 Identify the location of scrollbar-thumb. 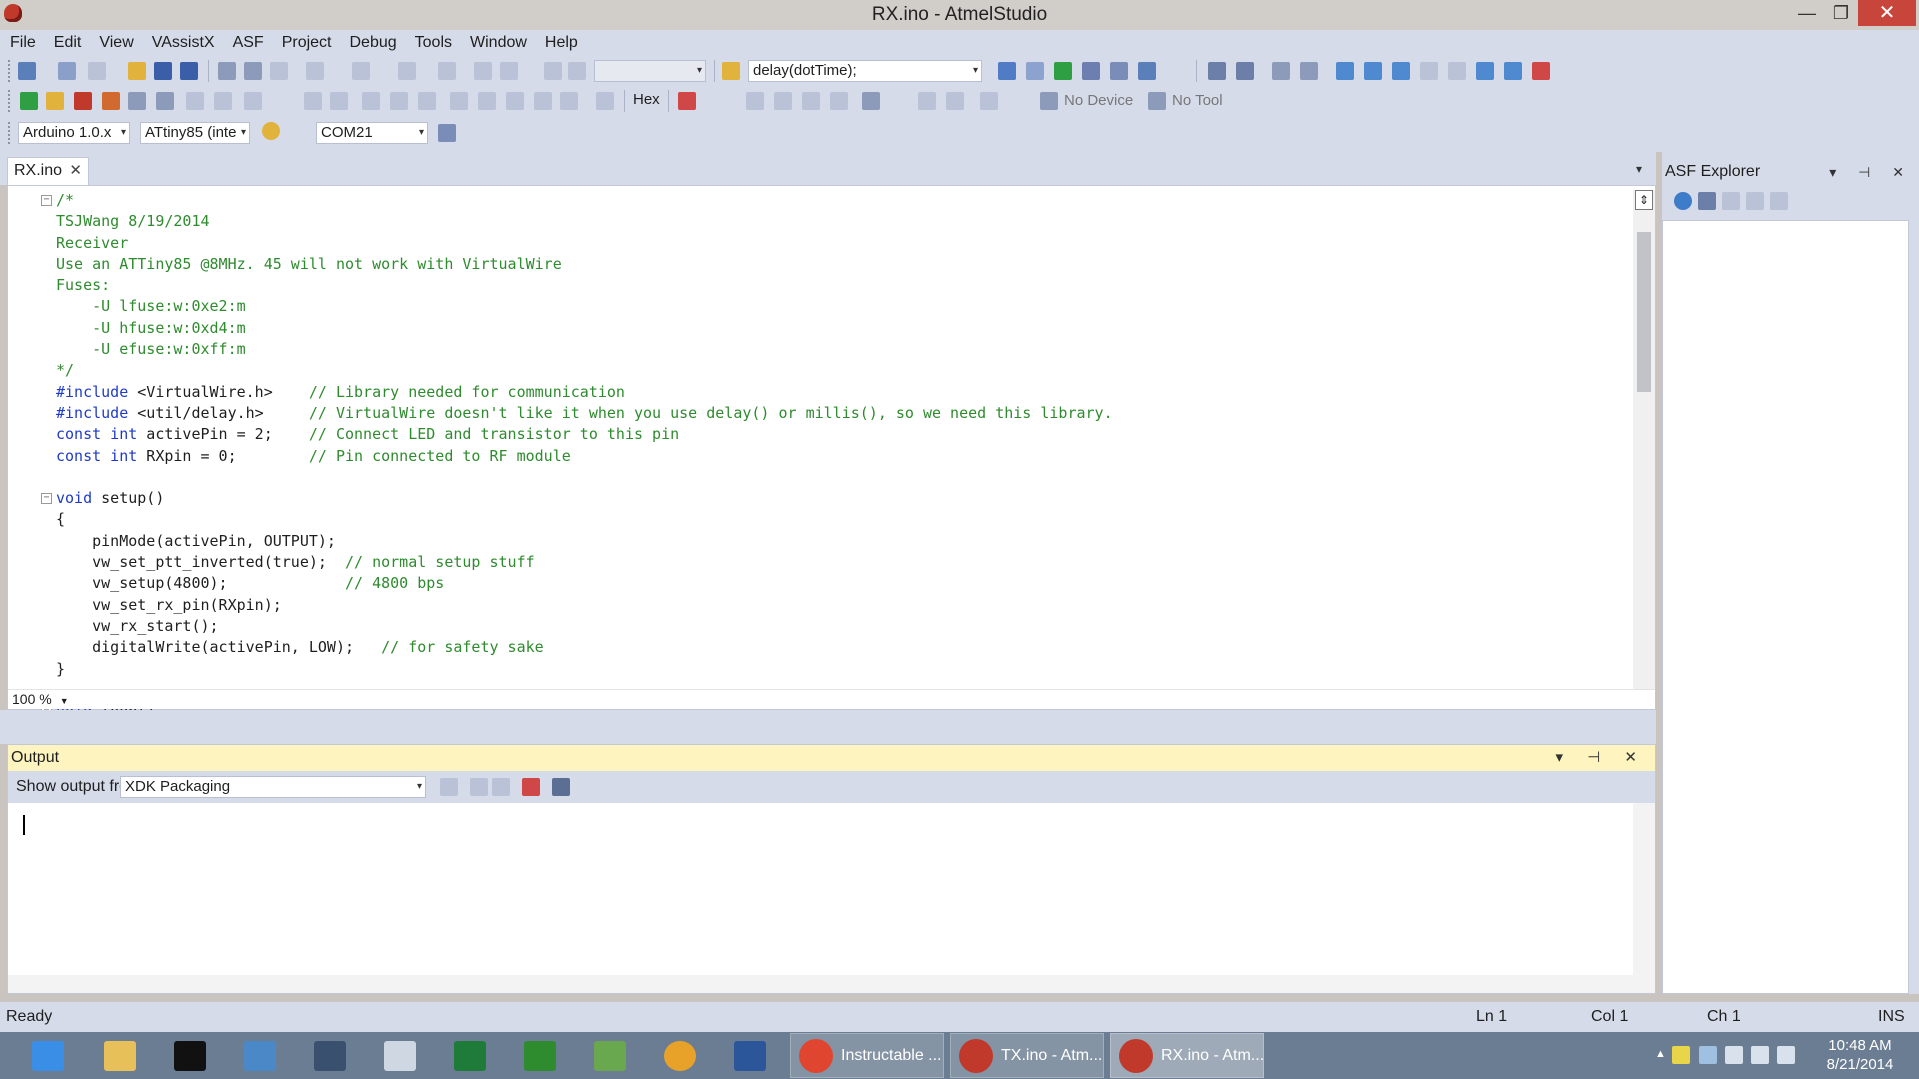
(1644, 312).